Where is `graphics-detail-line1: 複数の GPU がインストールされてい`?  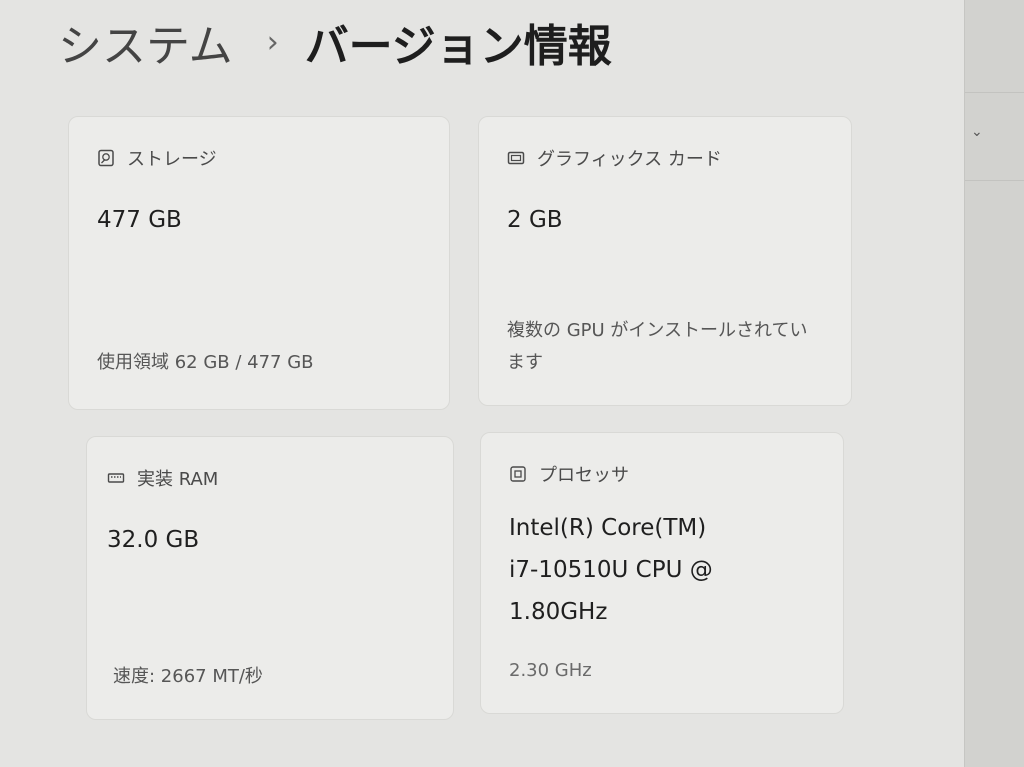 graphics-detail-line1: 複数の GPU がインストールされてい is located at coordinates (657, 330).